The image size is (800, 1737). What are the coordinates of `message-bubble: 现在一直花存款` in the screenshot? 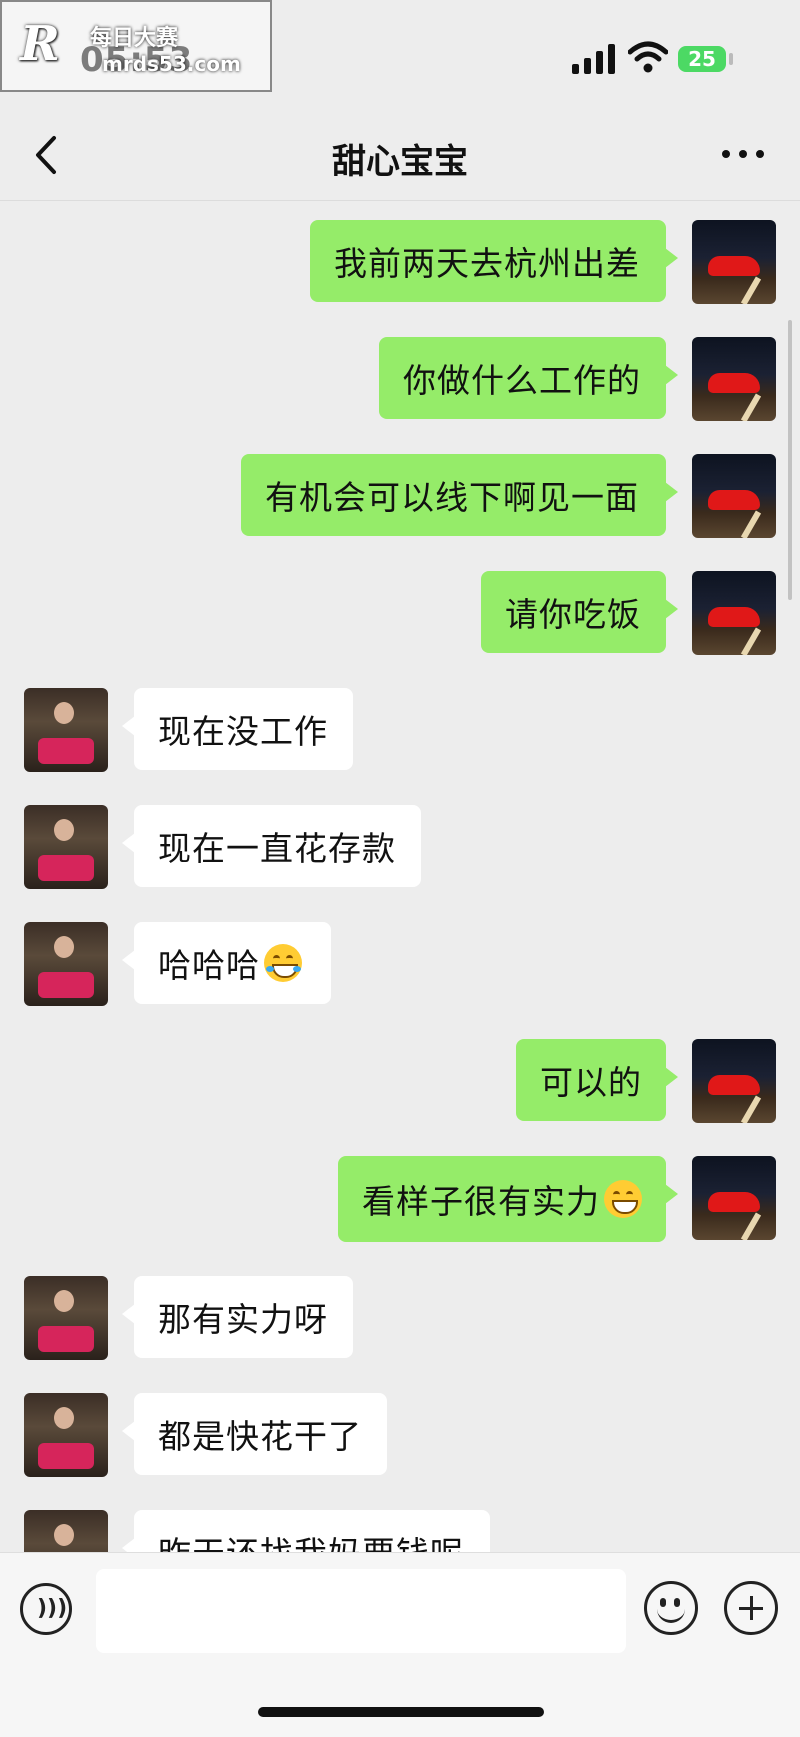 It's located at (271, 846).